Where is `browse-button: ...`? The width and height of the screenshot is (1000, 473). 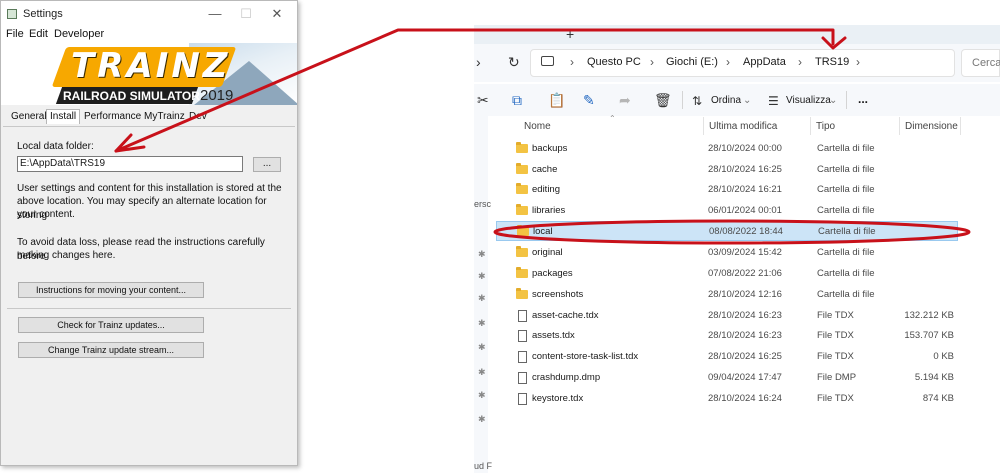
browse-button: ... is located at coordinates (267, 164).